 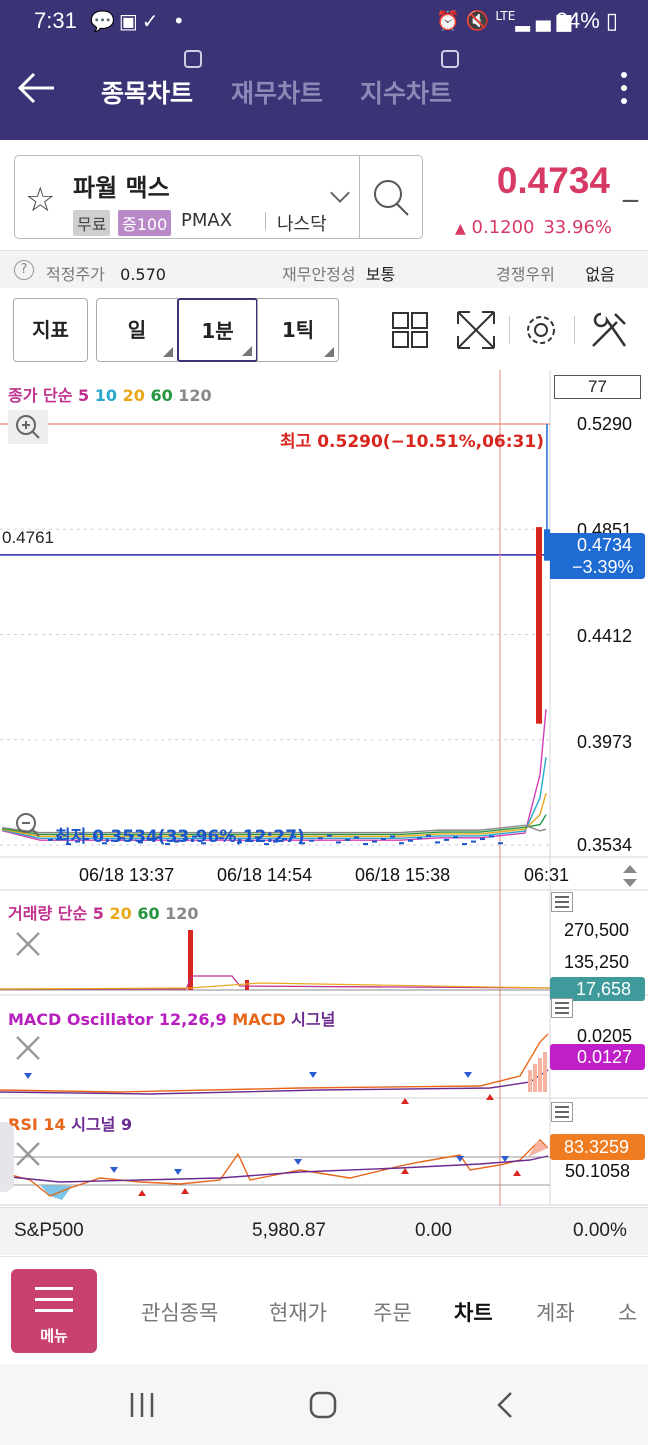 What do you see at coordinates (541, 330) in the screenshot?
I see `settings-gear-icon` at bounding box center [541, 330].